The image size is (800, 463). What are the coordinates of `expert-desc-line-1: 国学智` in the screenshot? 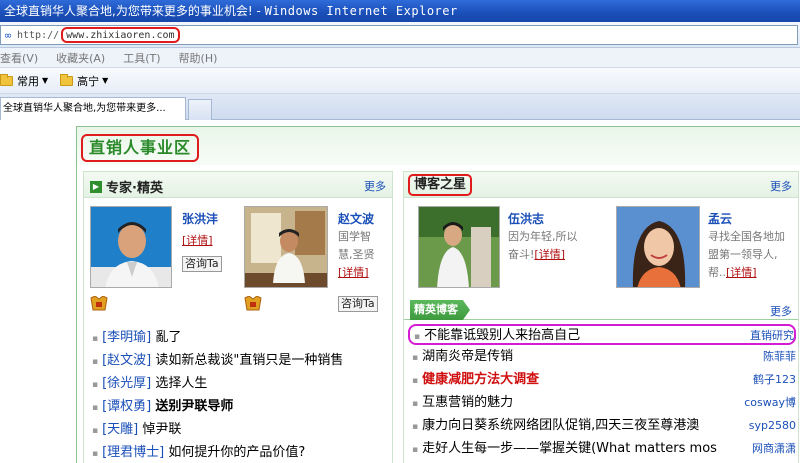 It's located at (354, 236).